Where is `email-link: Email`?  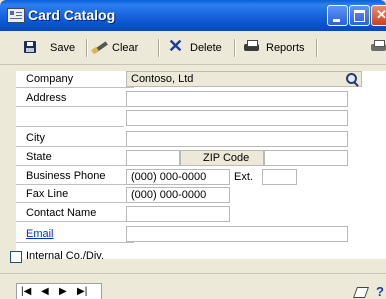 email-link: Email is located at coordinates (75, 234).